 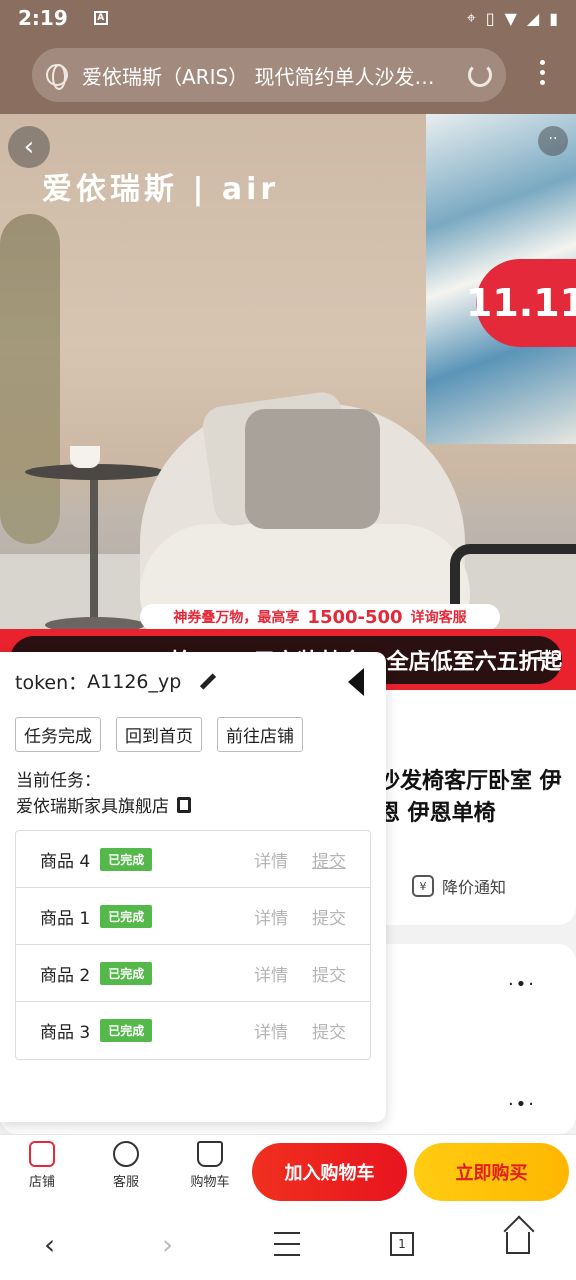 I want to click on location-icon: ⌖, so click(x=471, y=17).